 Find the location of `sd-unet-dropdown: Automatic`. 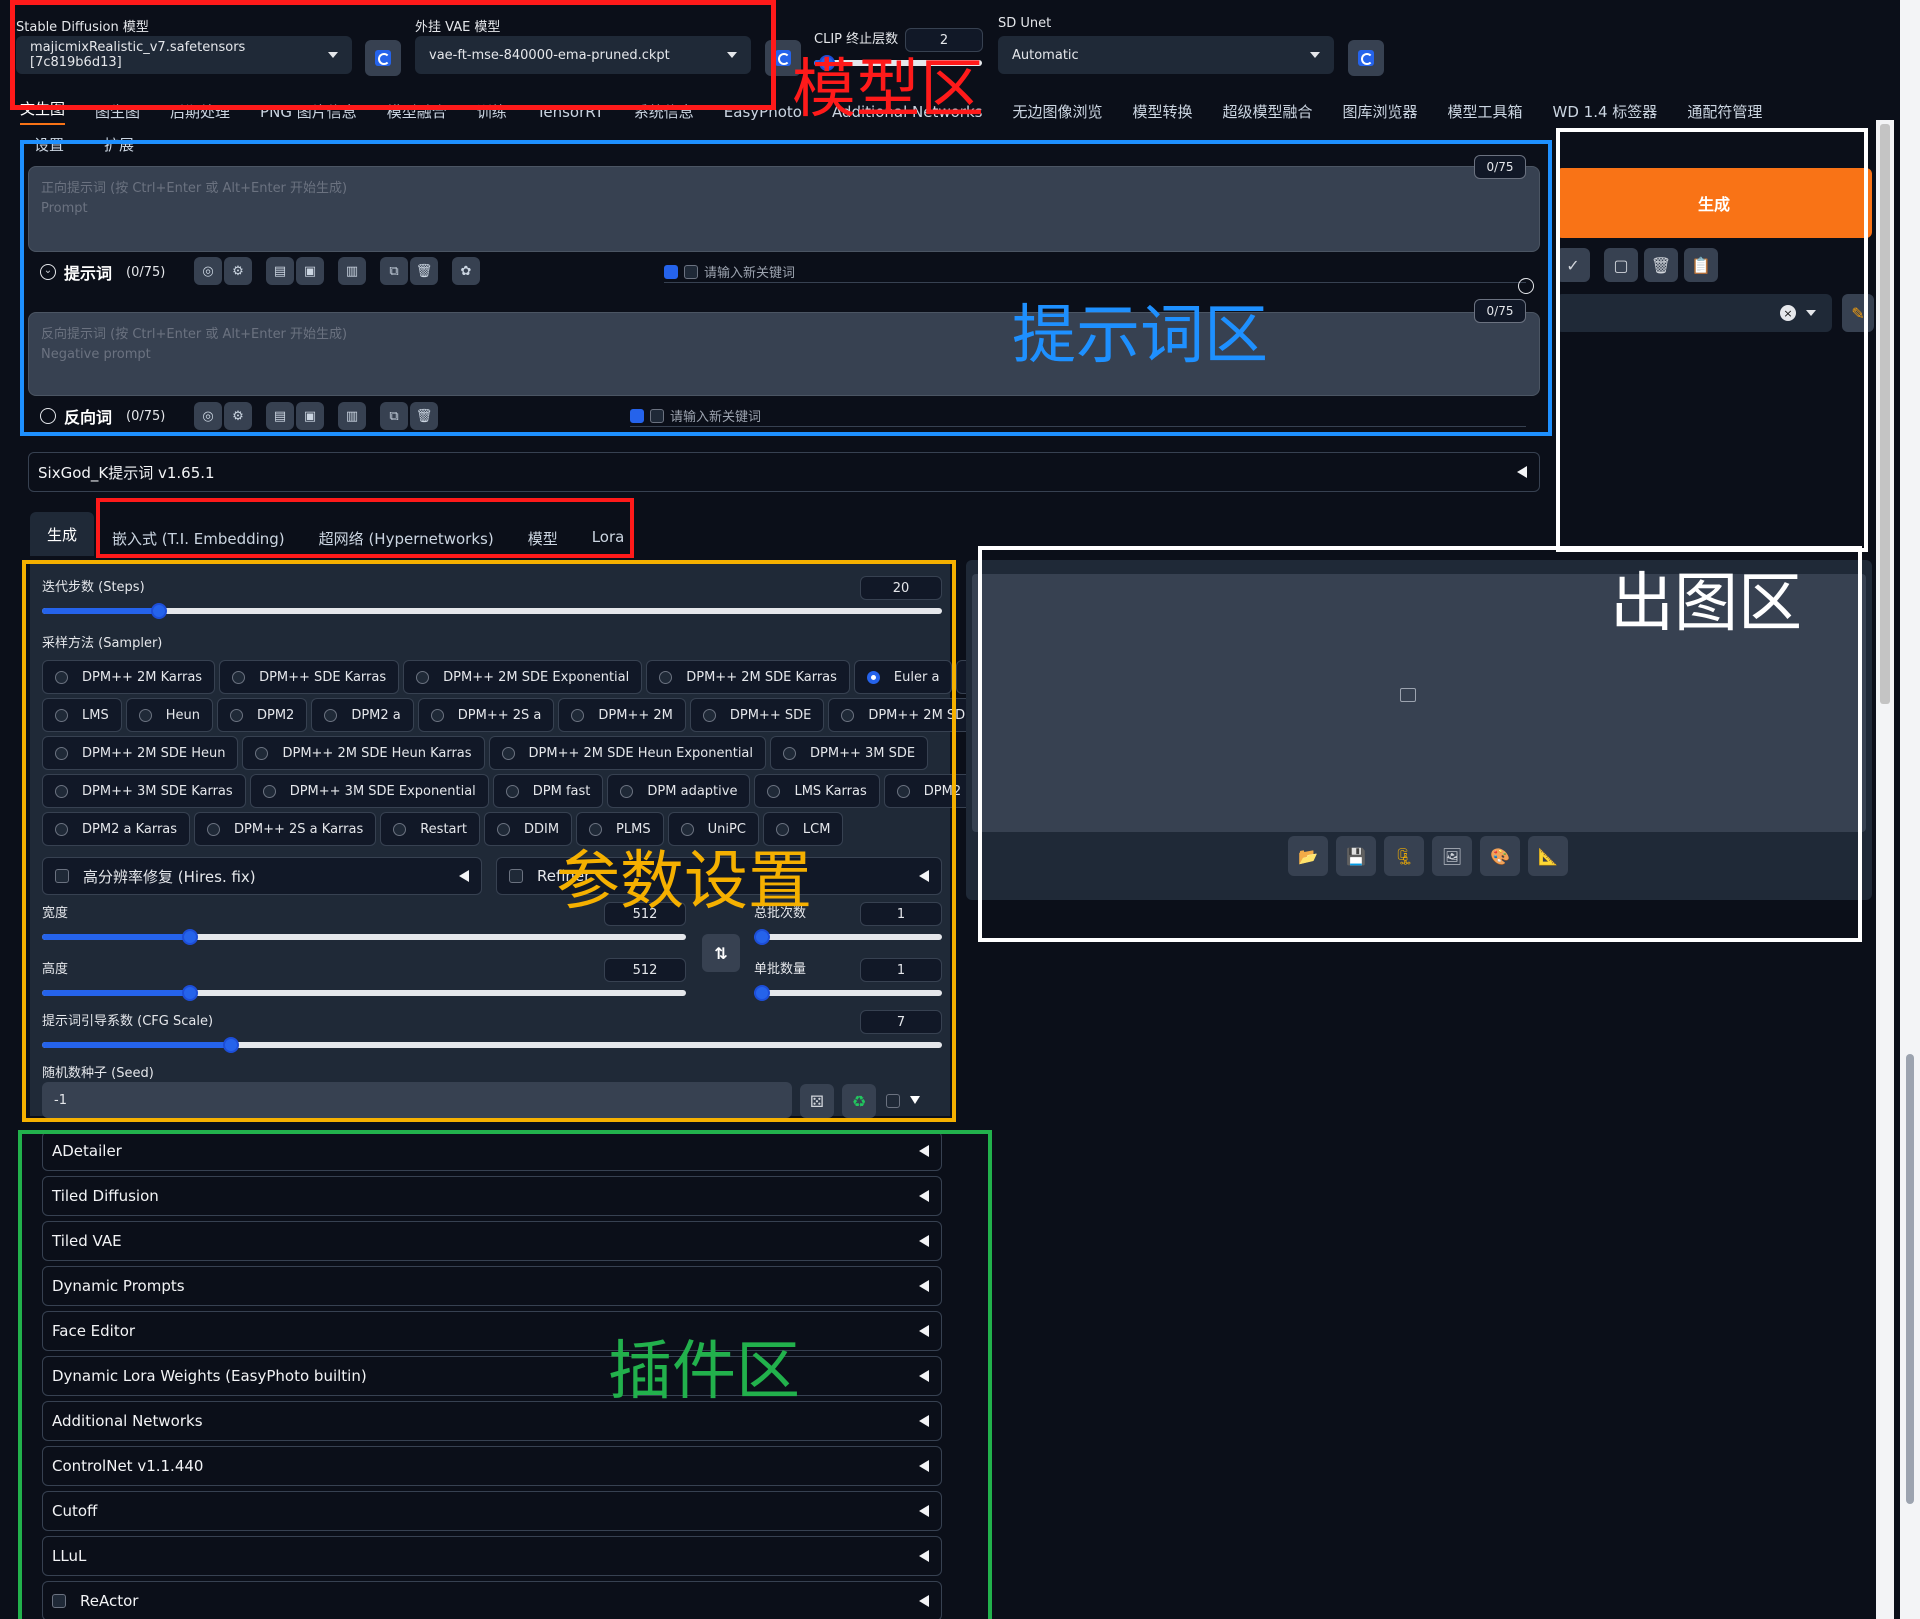

sd-unet-dropdown: Automatic is located at coordinates (1166, 55).